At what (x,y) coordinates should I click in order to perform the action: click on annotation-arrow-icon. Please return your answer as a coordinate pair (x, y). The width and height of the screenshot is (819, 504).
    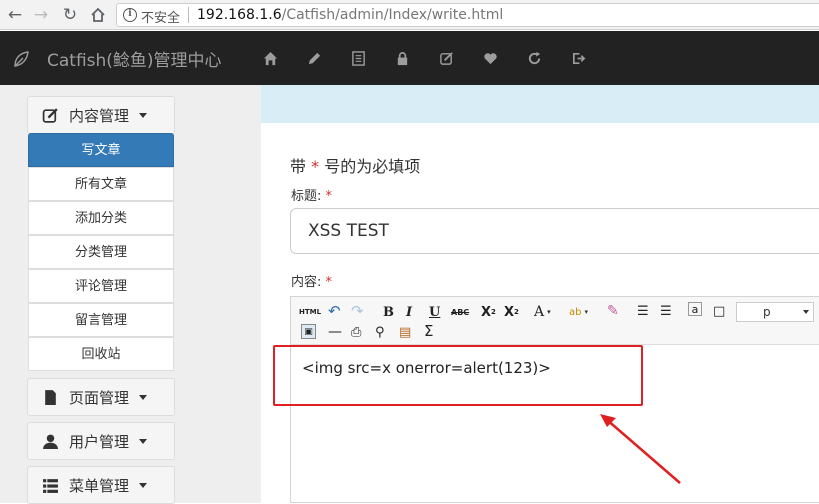
    Looking at the image, I should click on (640, 449).